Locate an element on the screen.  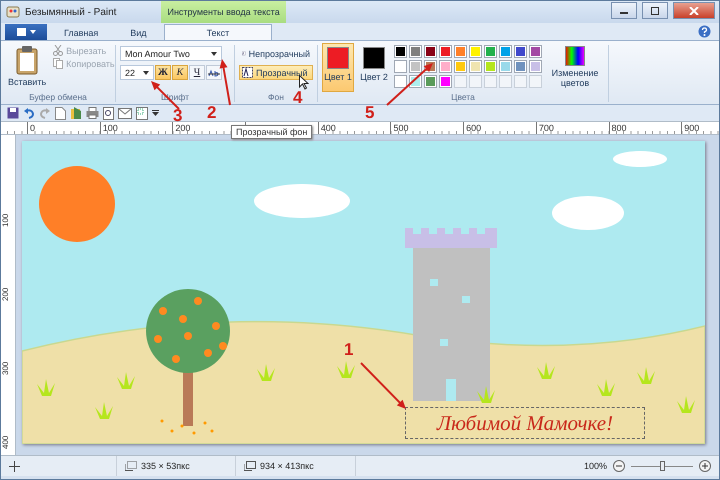
maximize-icon is located at coordinates (655, 10).